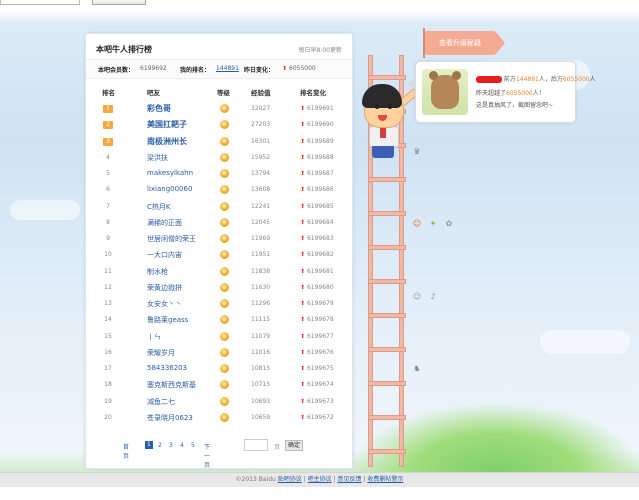 The image size is (639, 500). I want to click on pager-page-5: 5, so click(193, 445).